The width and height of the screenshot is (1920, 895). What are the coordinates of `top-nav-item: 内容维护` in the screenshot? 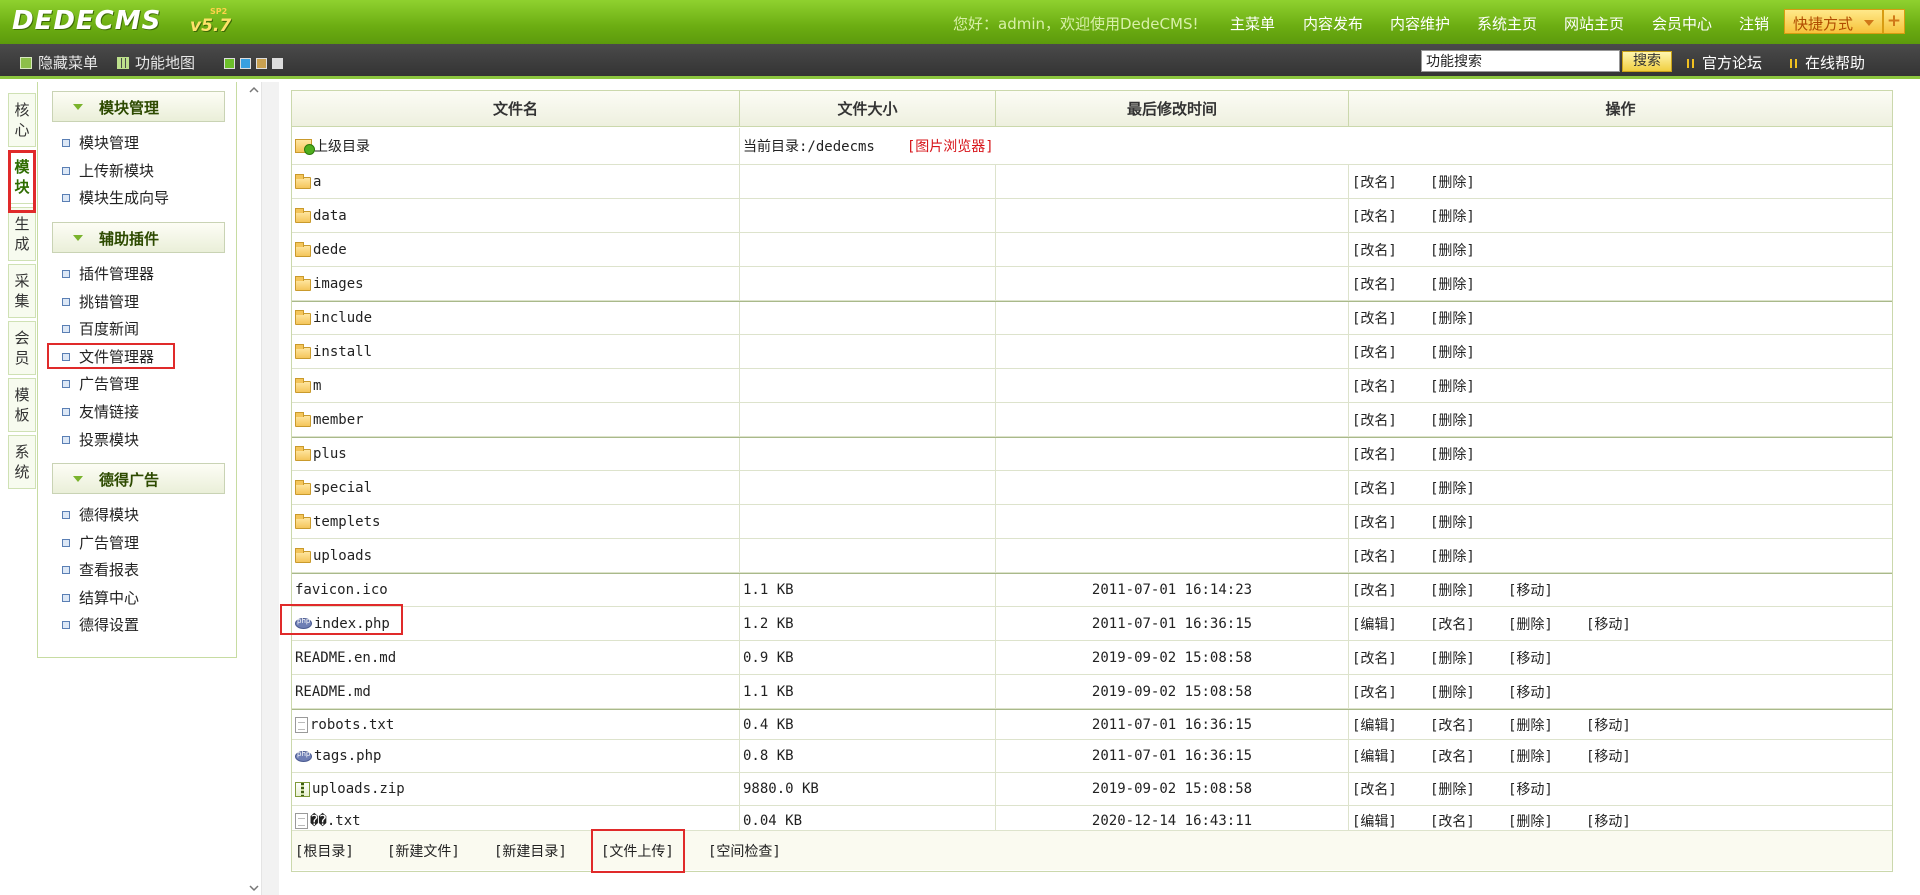 It's located at (1420, 23).